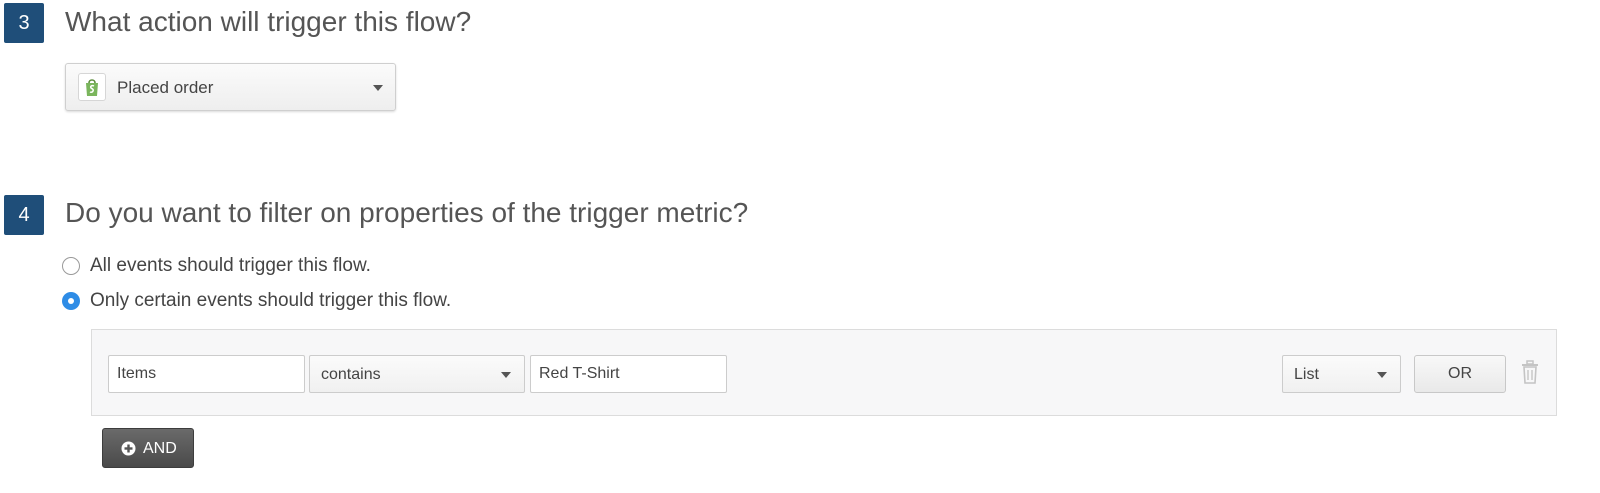  I want to click on and-button-label: AND, so click(160, 448).